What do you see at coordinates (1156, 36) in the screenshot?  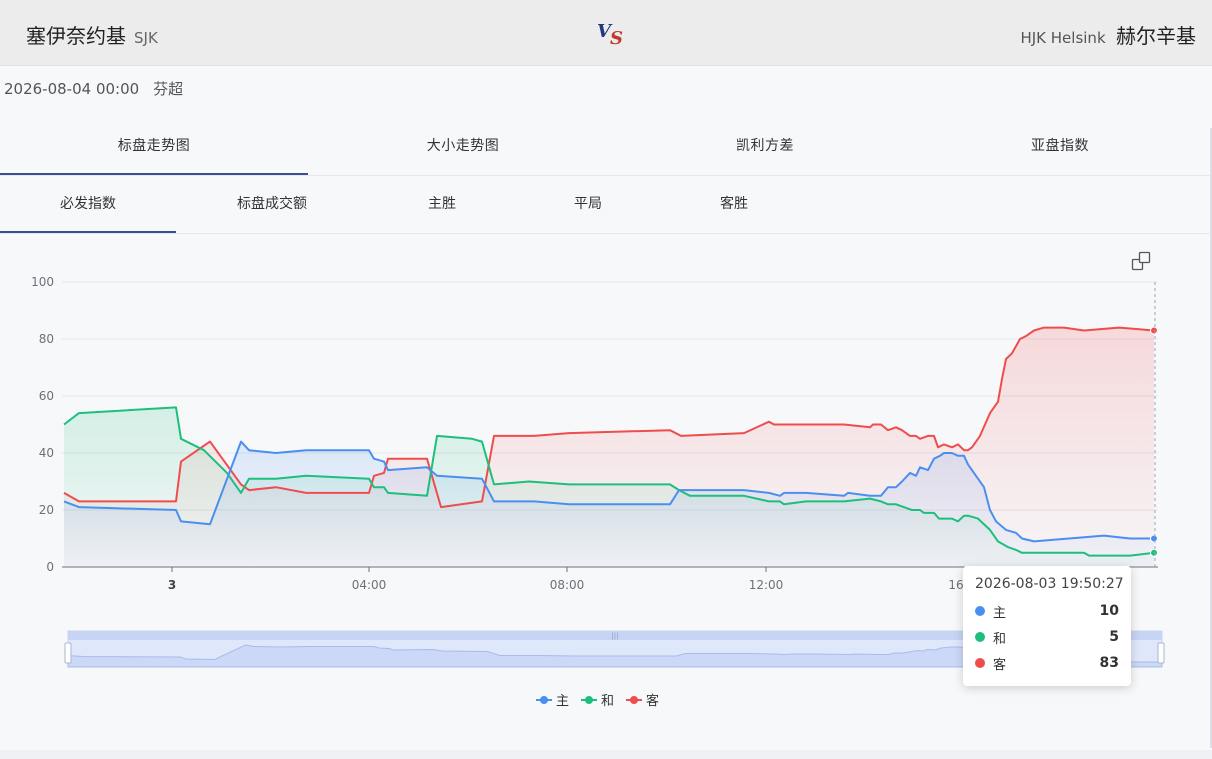 I see `away-team-name: 赫尔辛基` at bounding box center [1156, 36].